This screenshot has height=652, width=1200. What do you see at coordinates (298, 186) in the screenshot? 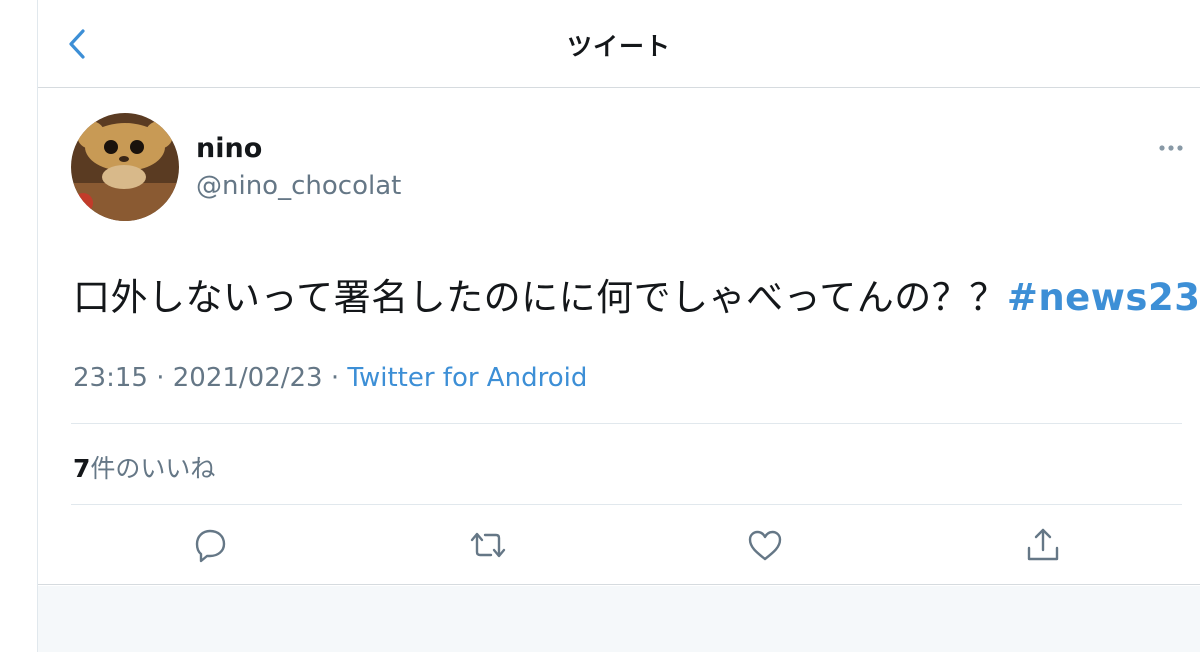
I see `user-handle: @nino_chocolat` at bounding box center [298, 186].